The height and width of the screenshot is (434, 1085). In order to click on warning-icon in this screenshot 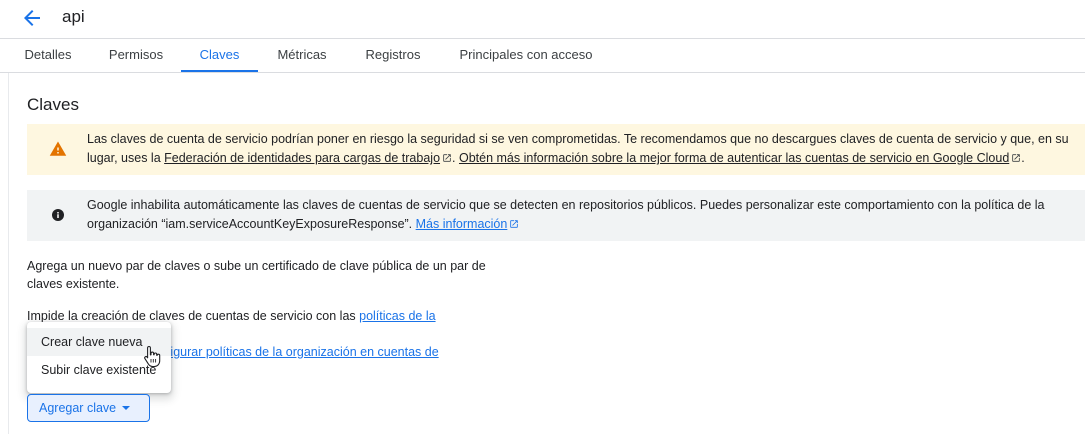, I will do `click(58, 148)`.